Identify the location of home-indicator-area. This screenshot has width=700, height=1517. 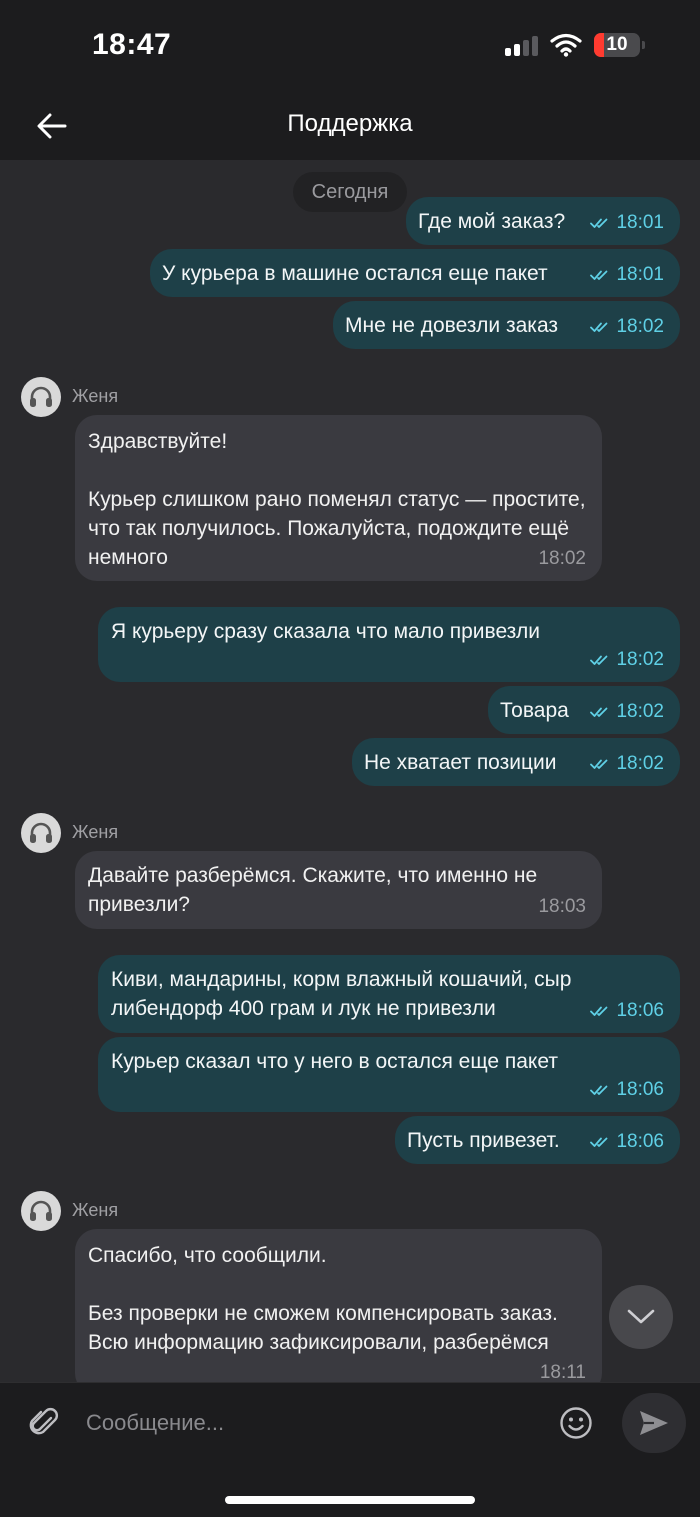
(350, 1489).